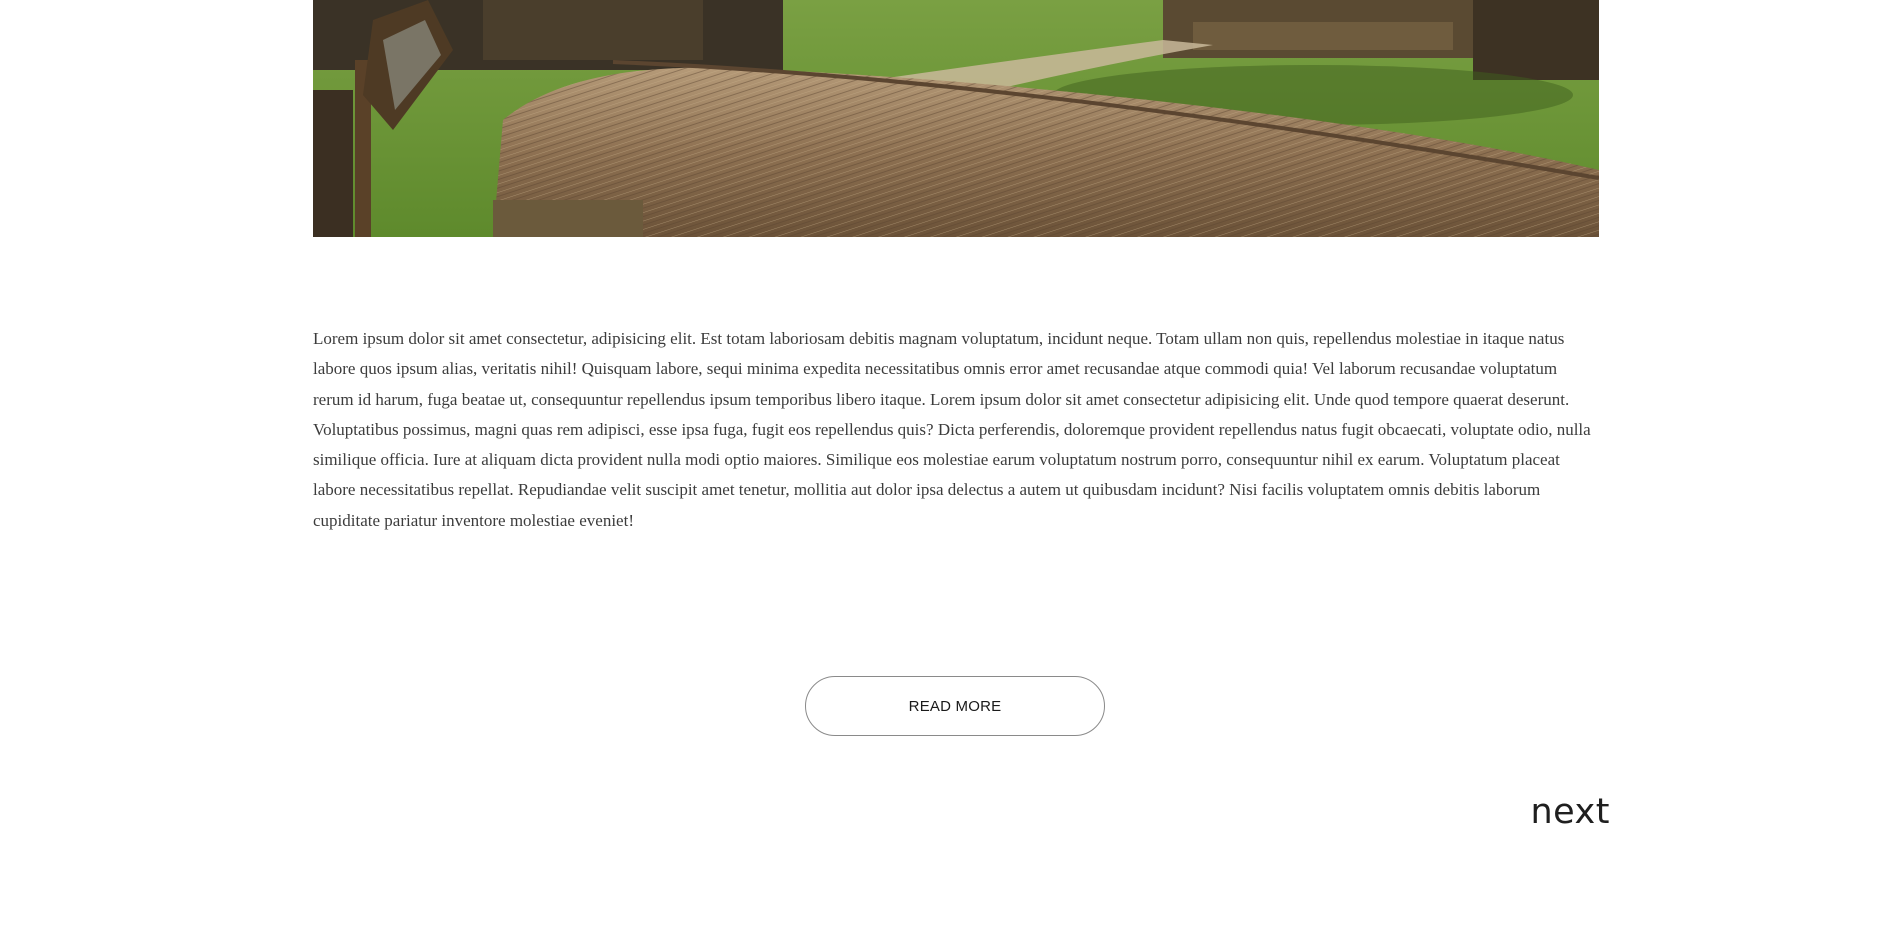 This screenshot has width=1900, height=933. What do you see at coordinates (955, 706) in the screenshot?
I see `read-more-button: READ MORE` at bounding box center [955, 706].